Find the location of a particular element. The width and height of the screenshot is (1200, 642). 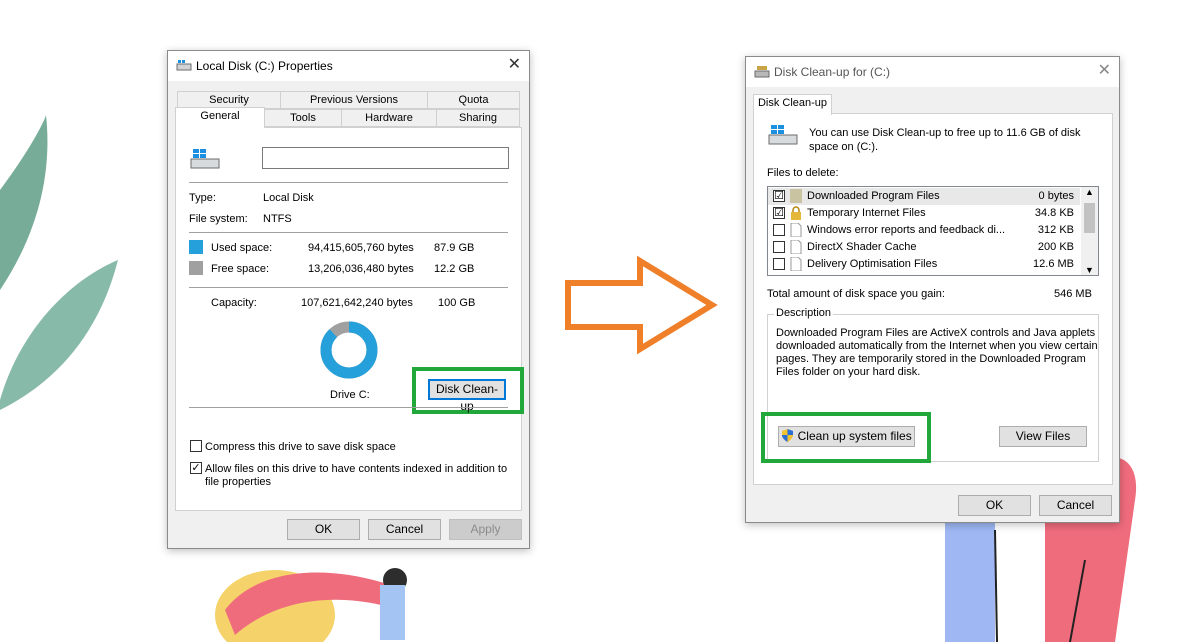

file-system-value: NTFS is located at coordinates (277, 219).